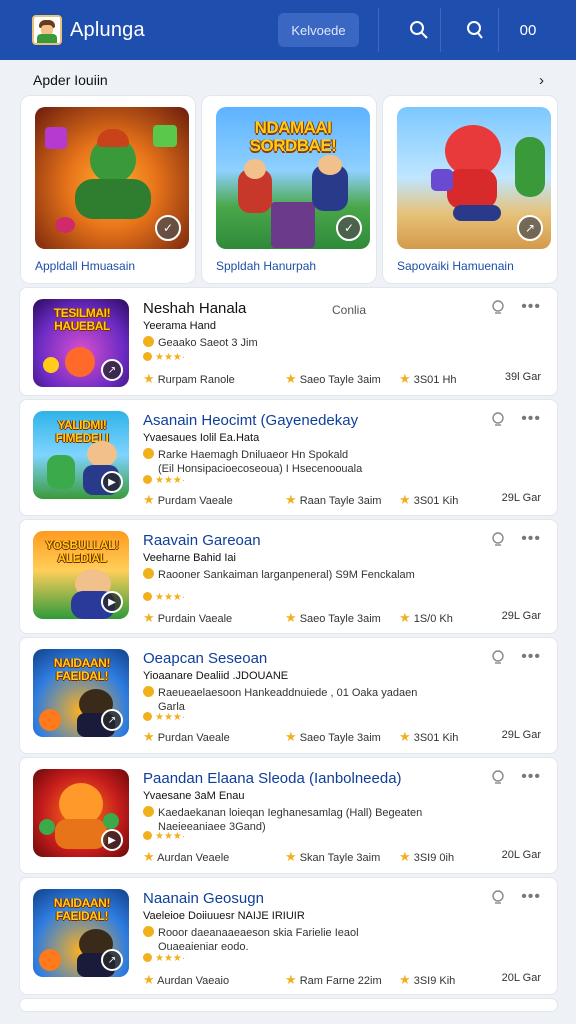  Describe the element at coordinates (196, 380) in the screenshot. I see `footer-text: Rurpam Ranole` at that location.